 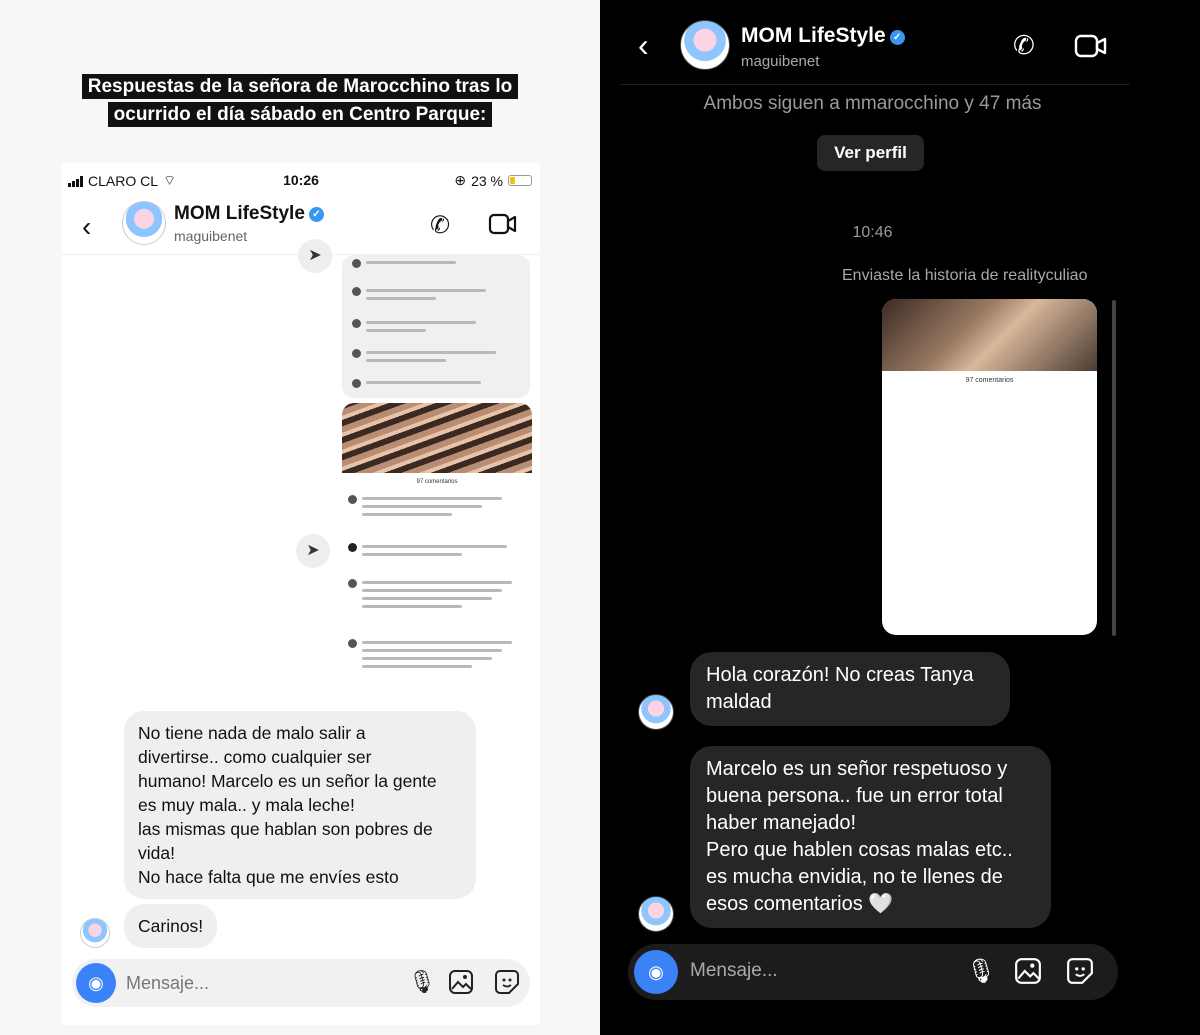 I want to click on battery-icon, so click(x=520, y=180).